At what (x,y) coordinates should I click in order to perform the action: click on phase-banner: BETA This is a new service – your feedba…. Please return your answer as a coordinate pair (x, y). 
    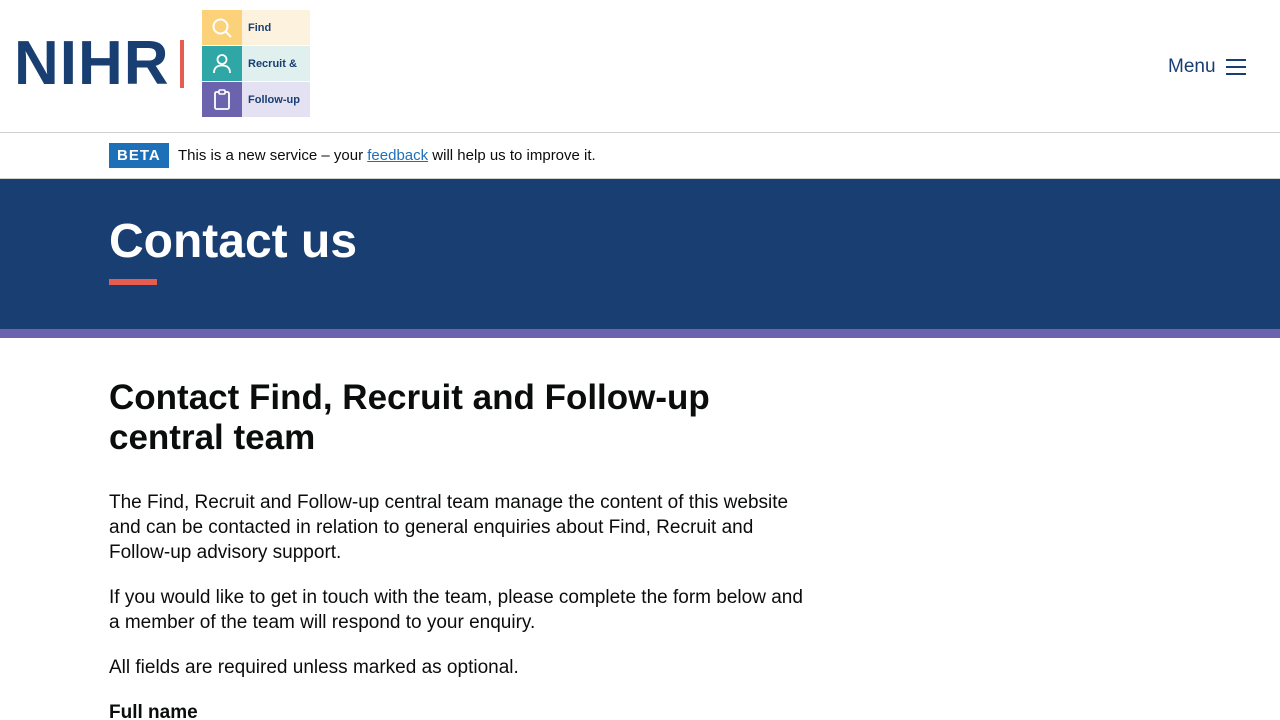
    Looking at the image, I should click on (640, 156).